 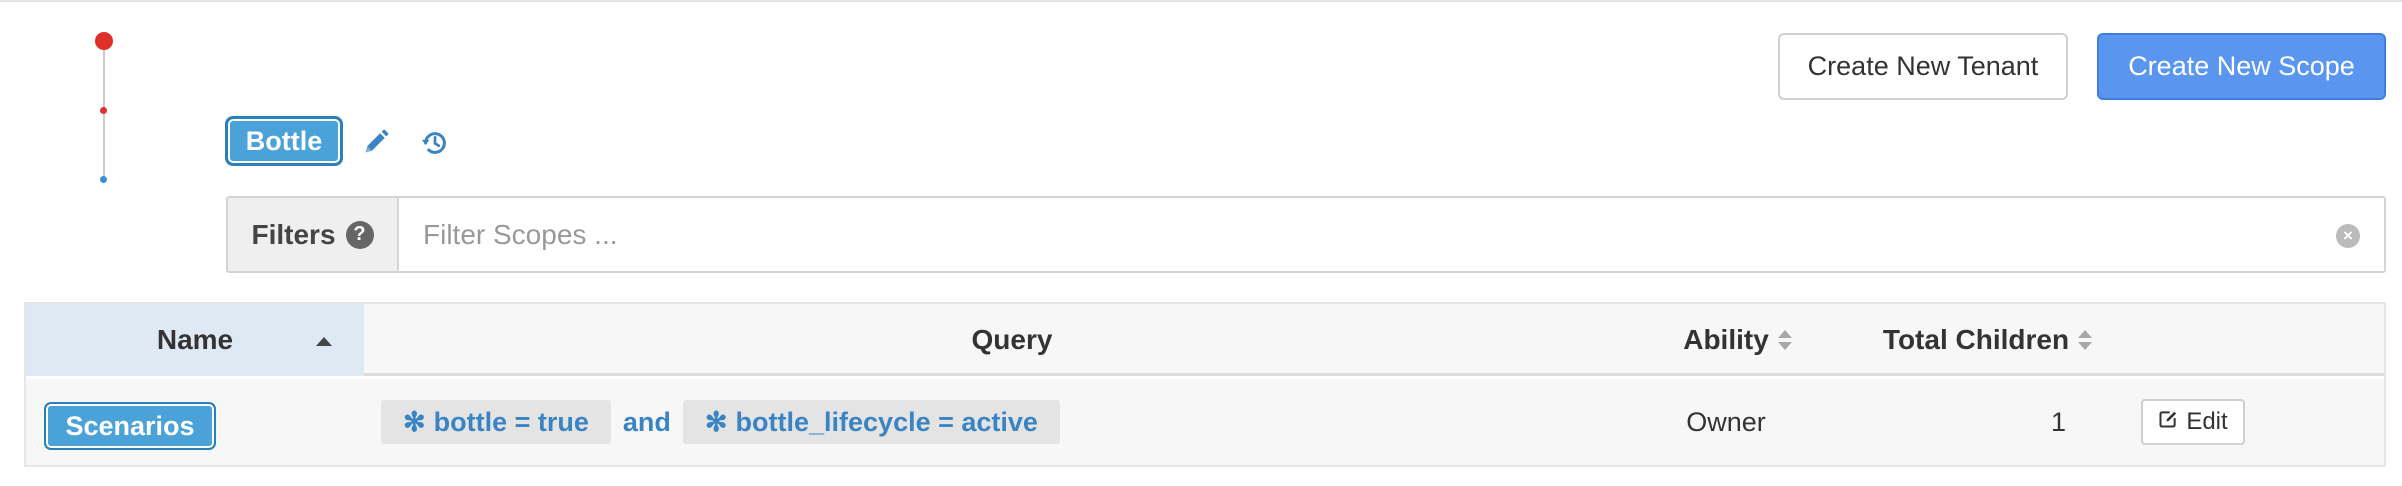 I want to click on query-term: ✻ bottle_lifecycle = active, so click(x=871, y=422).